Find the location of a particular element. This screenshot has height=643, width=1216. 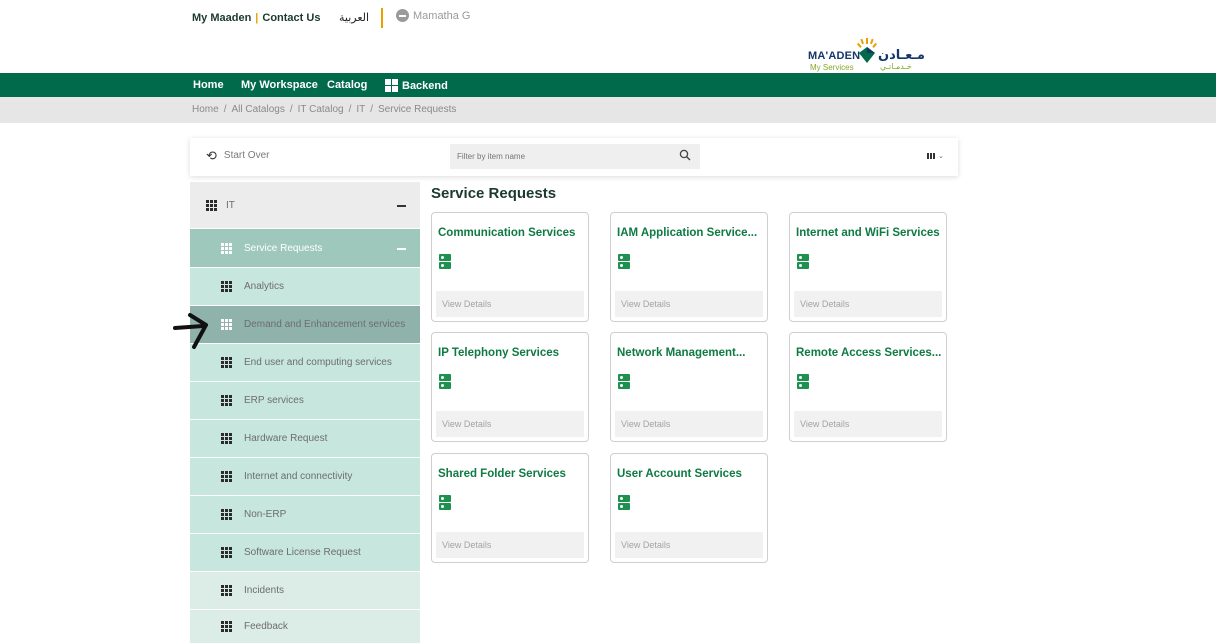

history-icon: ⟲ is located at coordinates (211, 155).